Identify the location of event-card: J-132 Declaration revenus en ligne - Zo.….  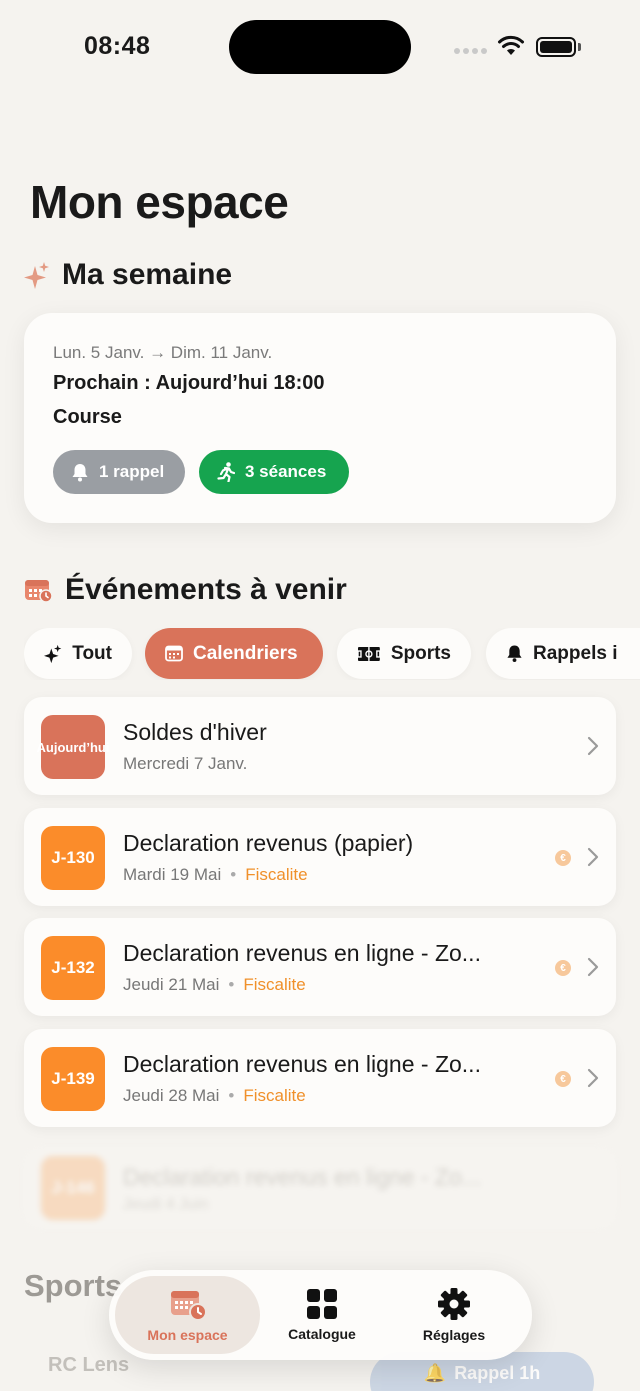
(320, 967).